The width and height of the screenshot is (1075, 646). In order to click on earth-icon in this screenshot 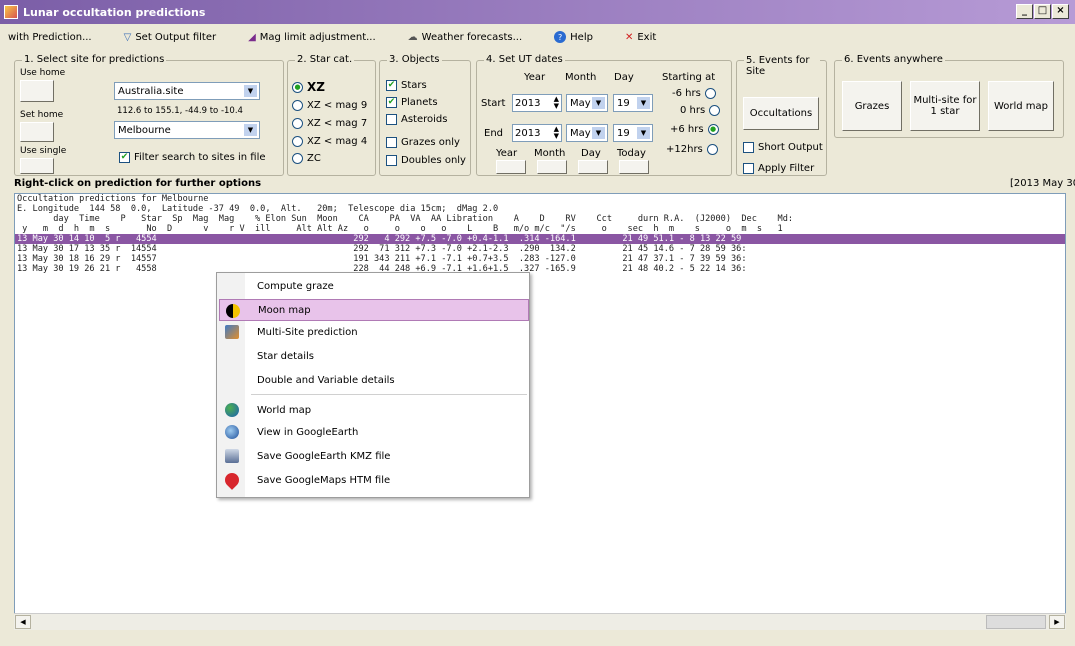, I will do `click(232, 432)`.